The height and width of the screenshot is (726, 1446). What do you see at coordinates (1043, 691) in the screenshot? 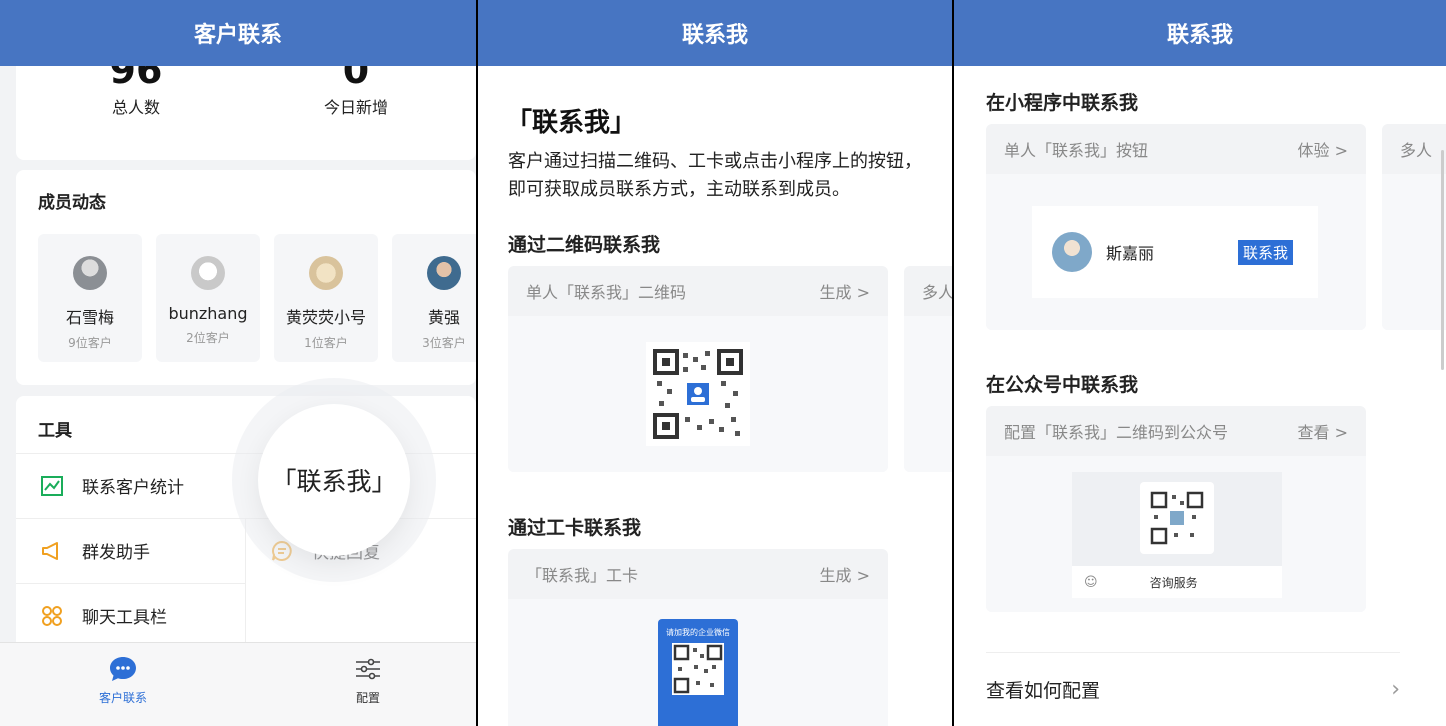
I see `howto-label: 查看如何配置` at bounding box center [1043, 691].